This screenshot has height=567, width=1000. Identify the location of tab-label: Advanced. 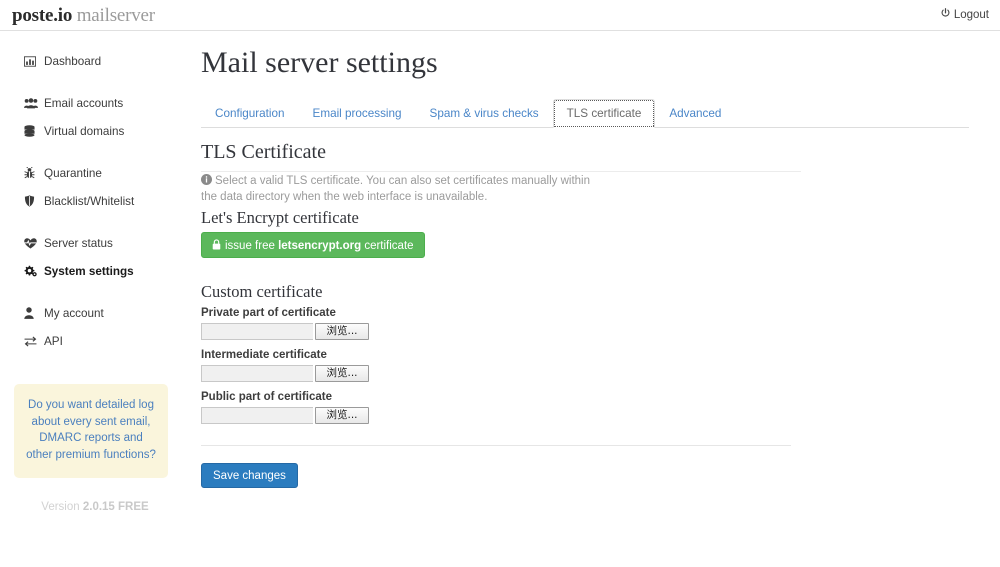
(695, 113).